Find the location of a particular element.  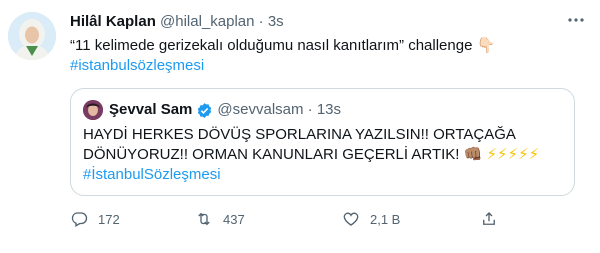

tweet-time: 3s is located at coordinates (276, 21).